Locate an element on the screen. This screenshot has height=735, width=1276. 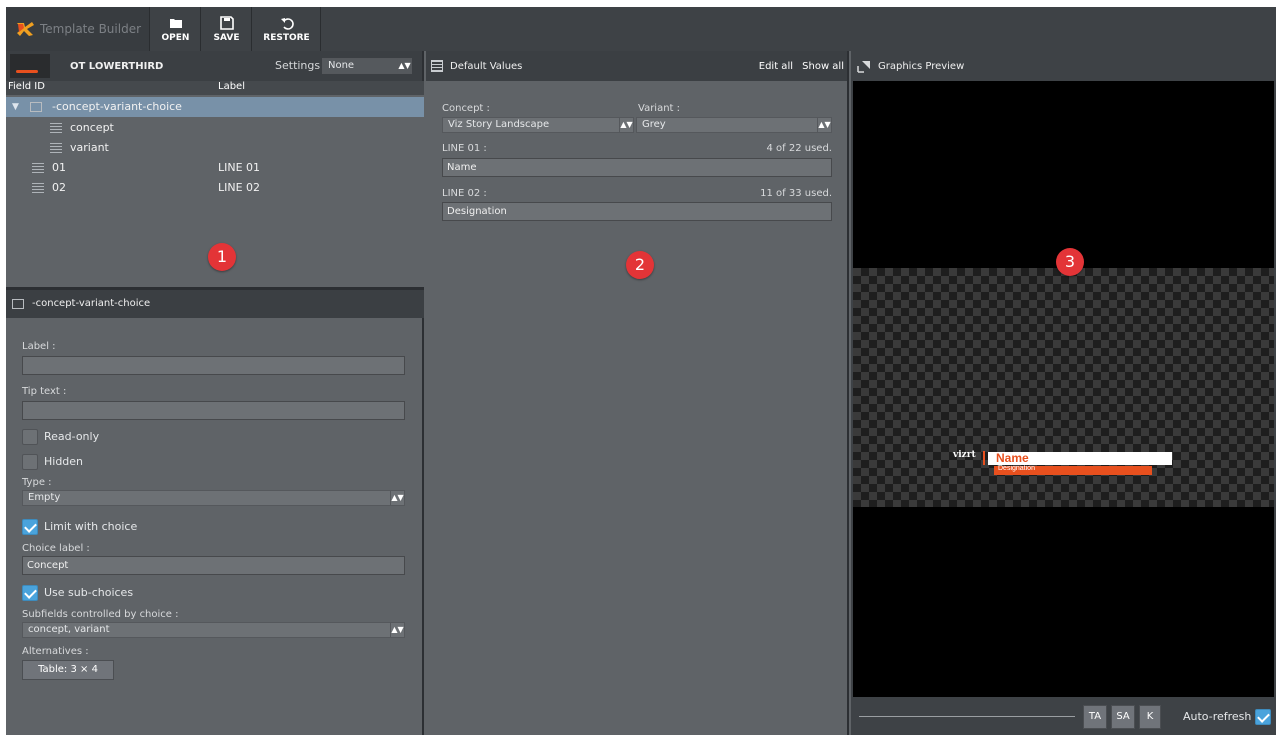
auto-refresh-checkbox is located at coordinates (1263, 717).